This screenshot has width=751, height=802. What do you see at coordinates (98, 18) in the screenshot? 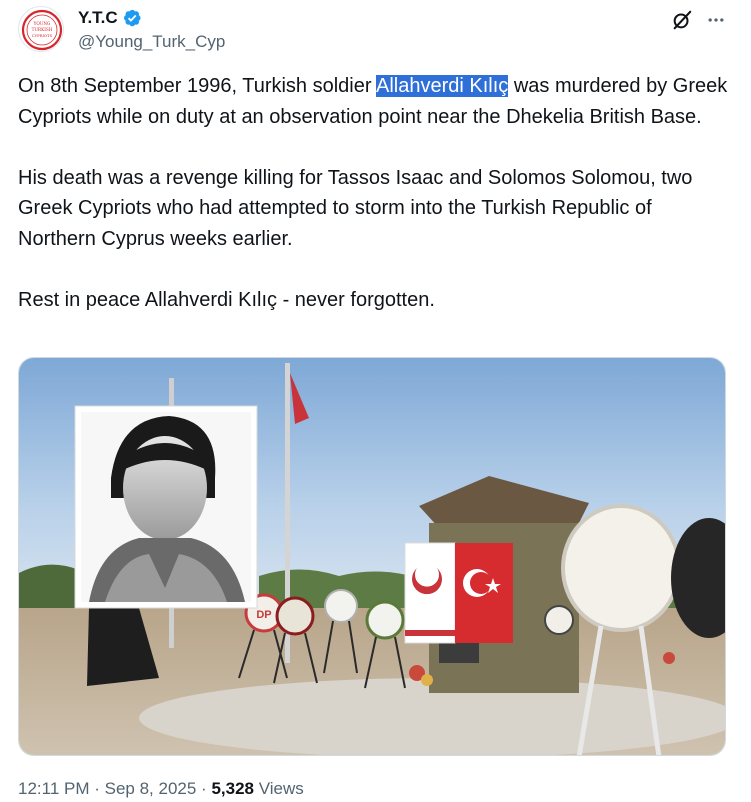
I see `author-display-name: Y.T.C` at bounding box center [98, 18].